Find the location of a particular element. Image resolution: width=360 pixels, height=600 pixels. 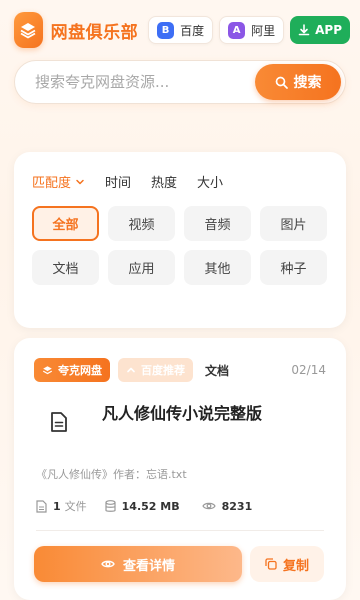

recommend-tag: 百度推荐 is located at coordinates (155, 370).